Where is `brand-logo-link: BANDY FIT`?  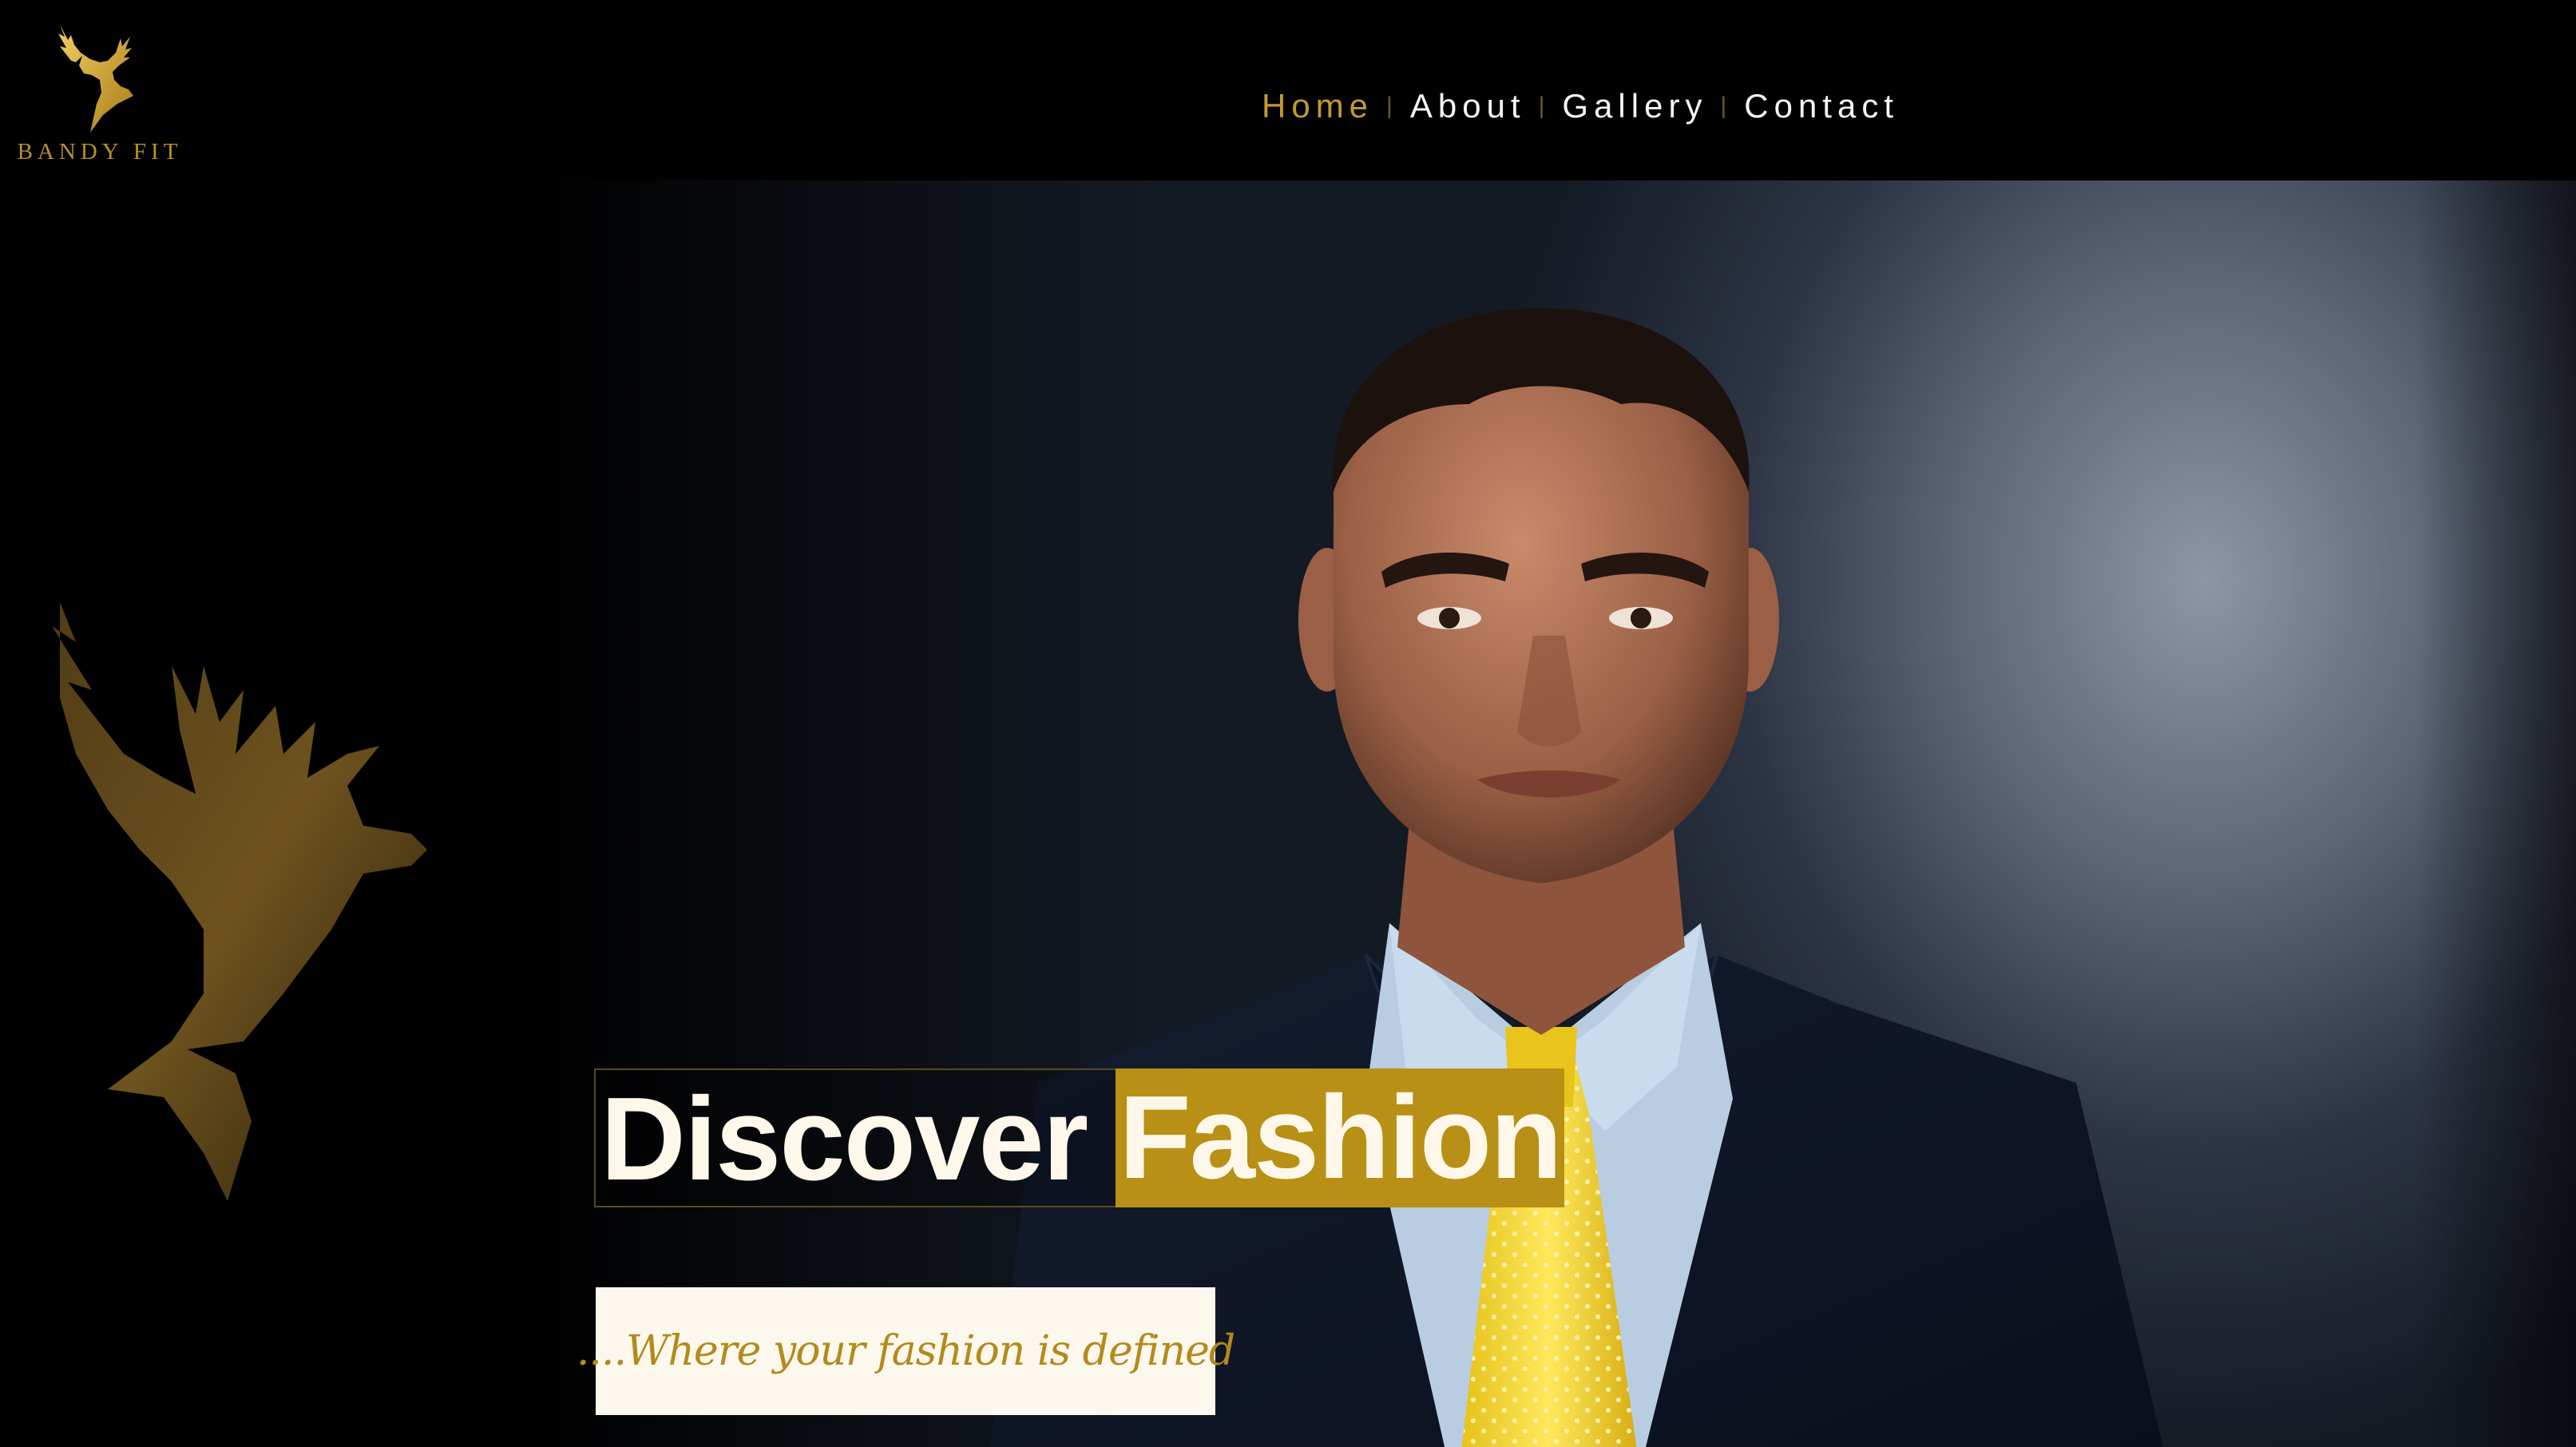 brand-logo-link: BANDY FIT is located at coordinates (96, 96).